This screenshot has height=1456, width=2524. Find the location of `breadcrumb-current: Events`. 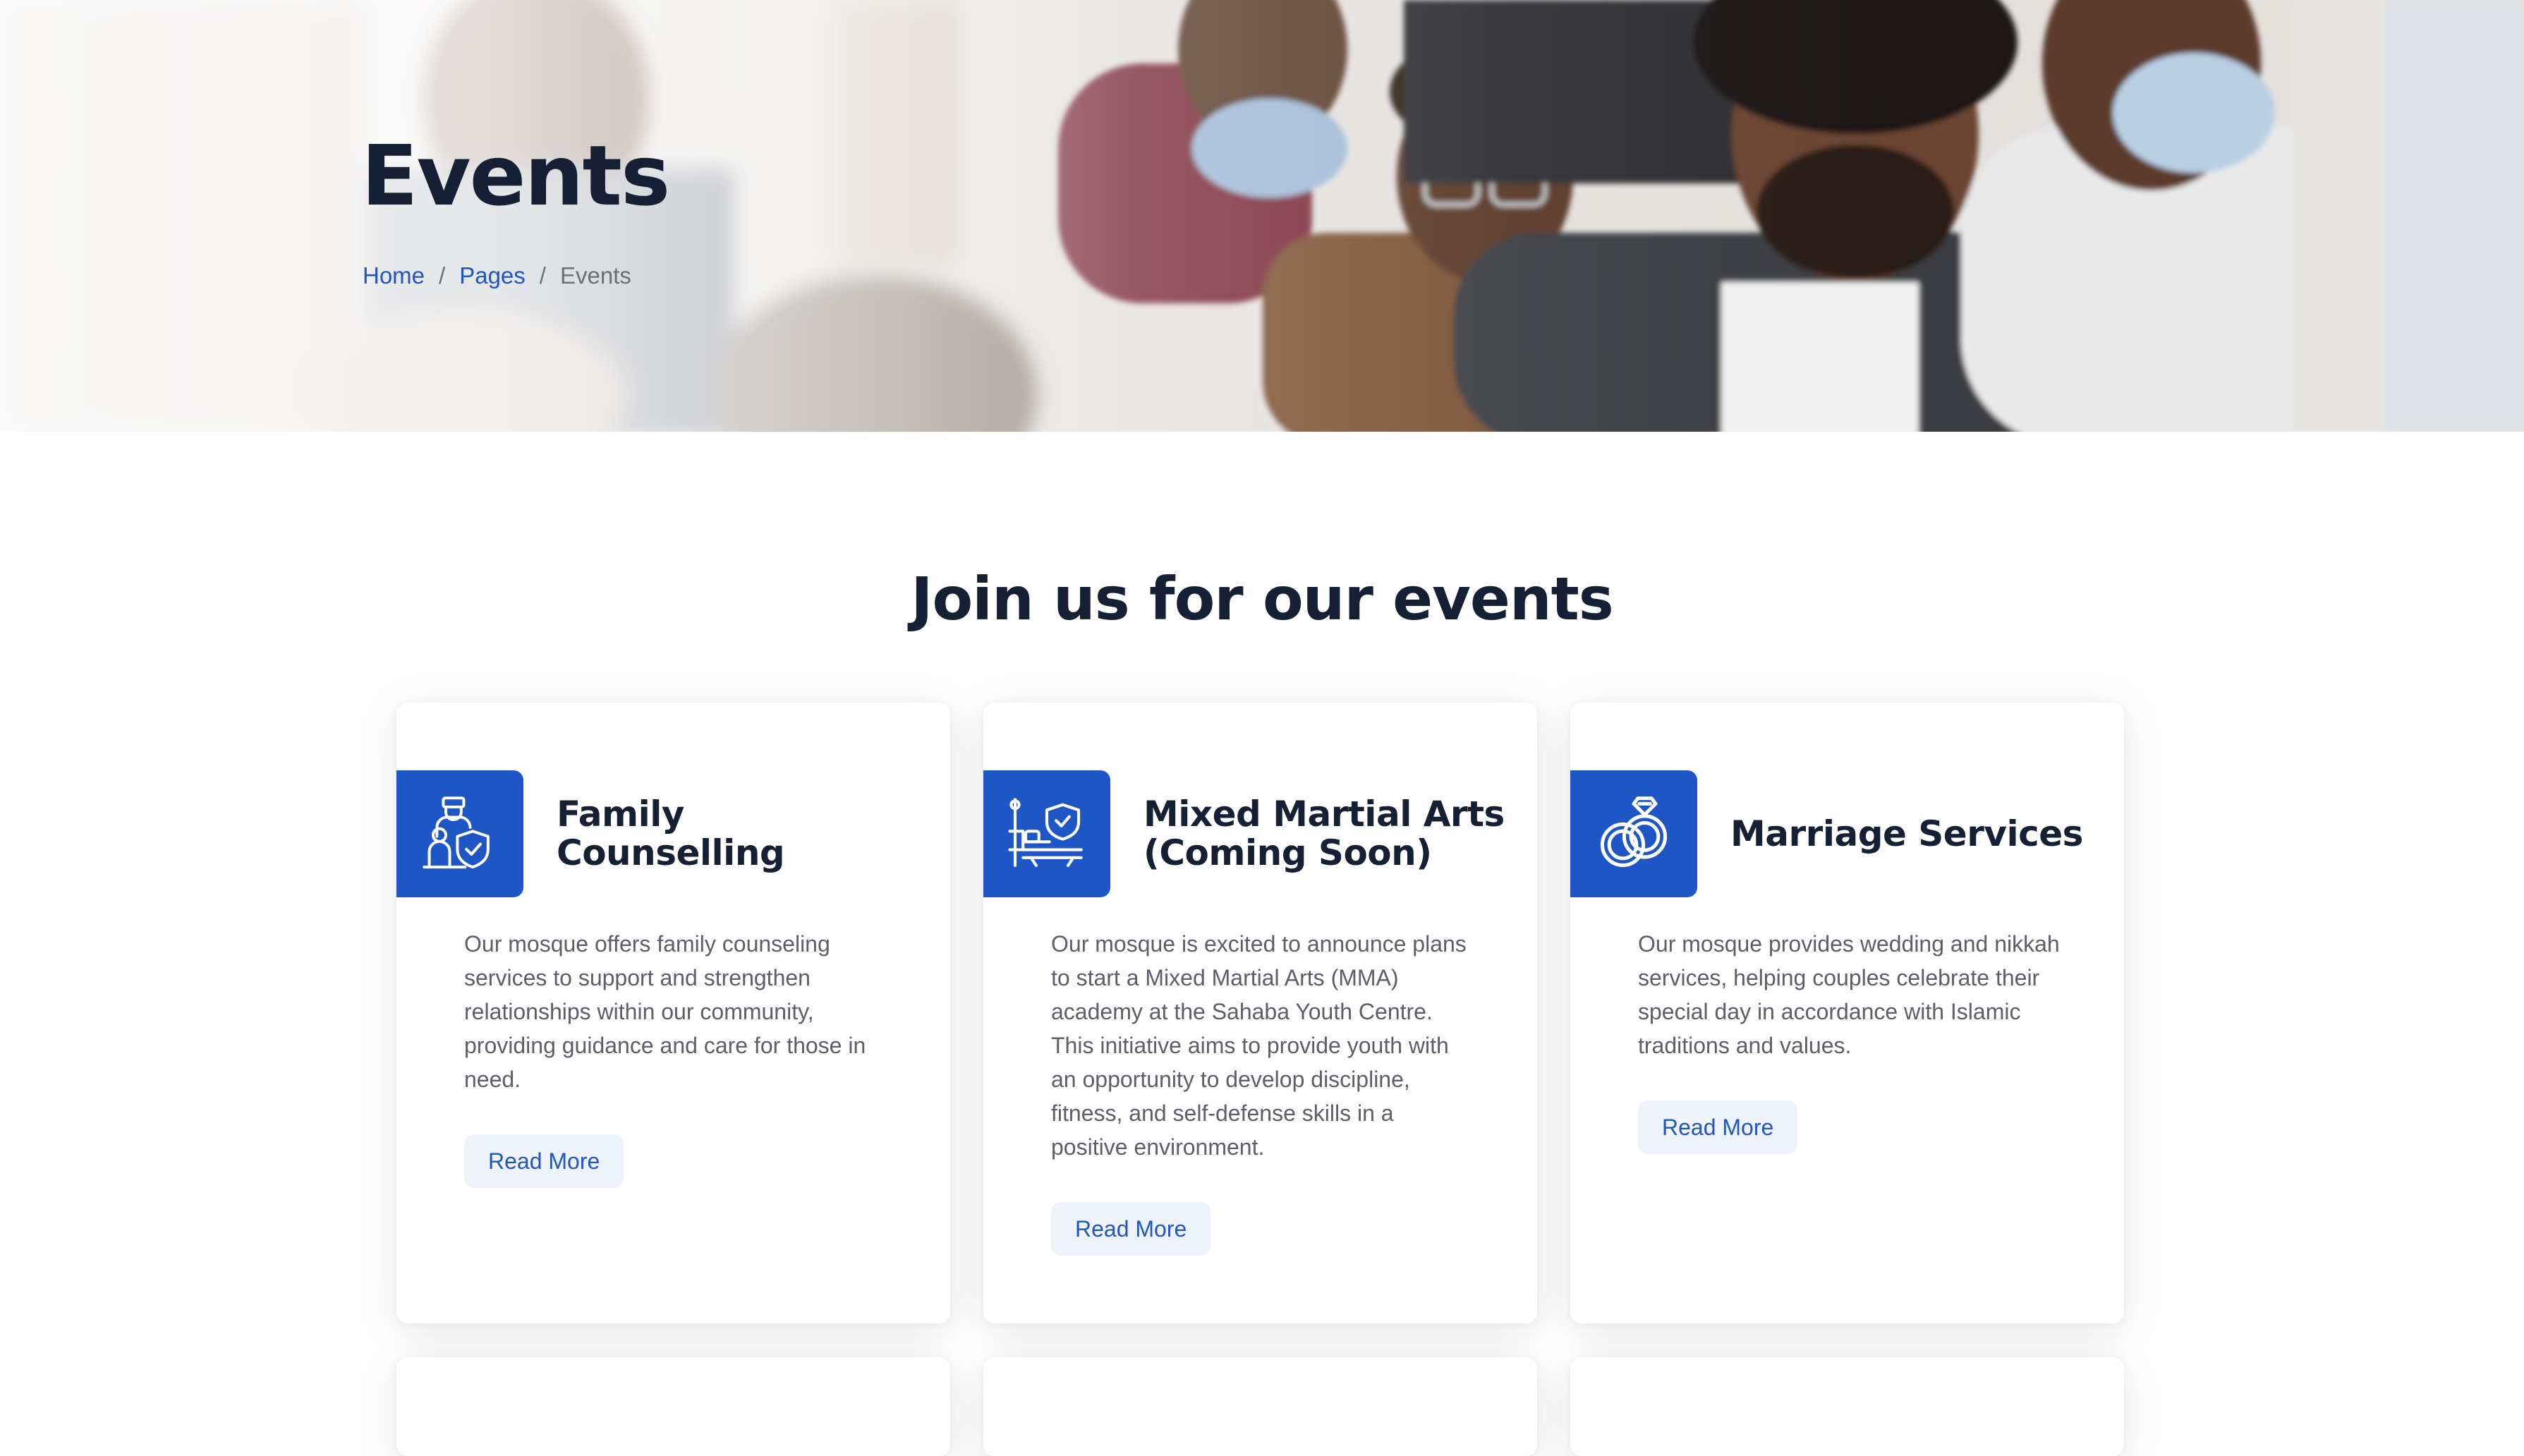

breadcrumb-current: Events is located at coordinates (595, 276).